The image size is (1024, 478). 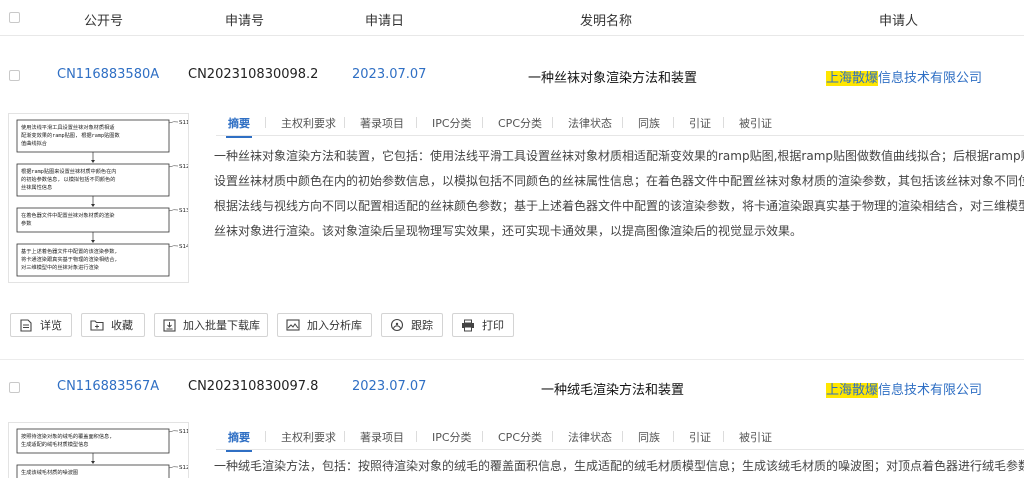 I want to click on detail-tabs: 摘要 主权利要求 著录项目 IPC分类 CPC分类 法律状态 同族 引证 被引证, so click(x=620, y=124).